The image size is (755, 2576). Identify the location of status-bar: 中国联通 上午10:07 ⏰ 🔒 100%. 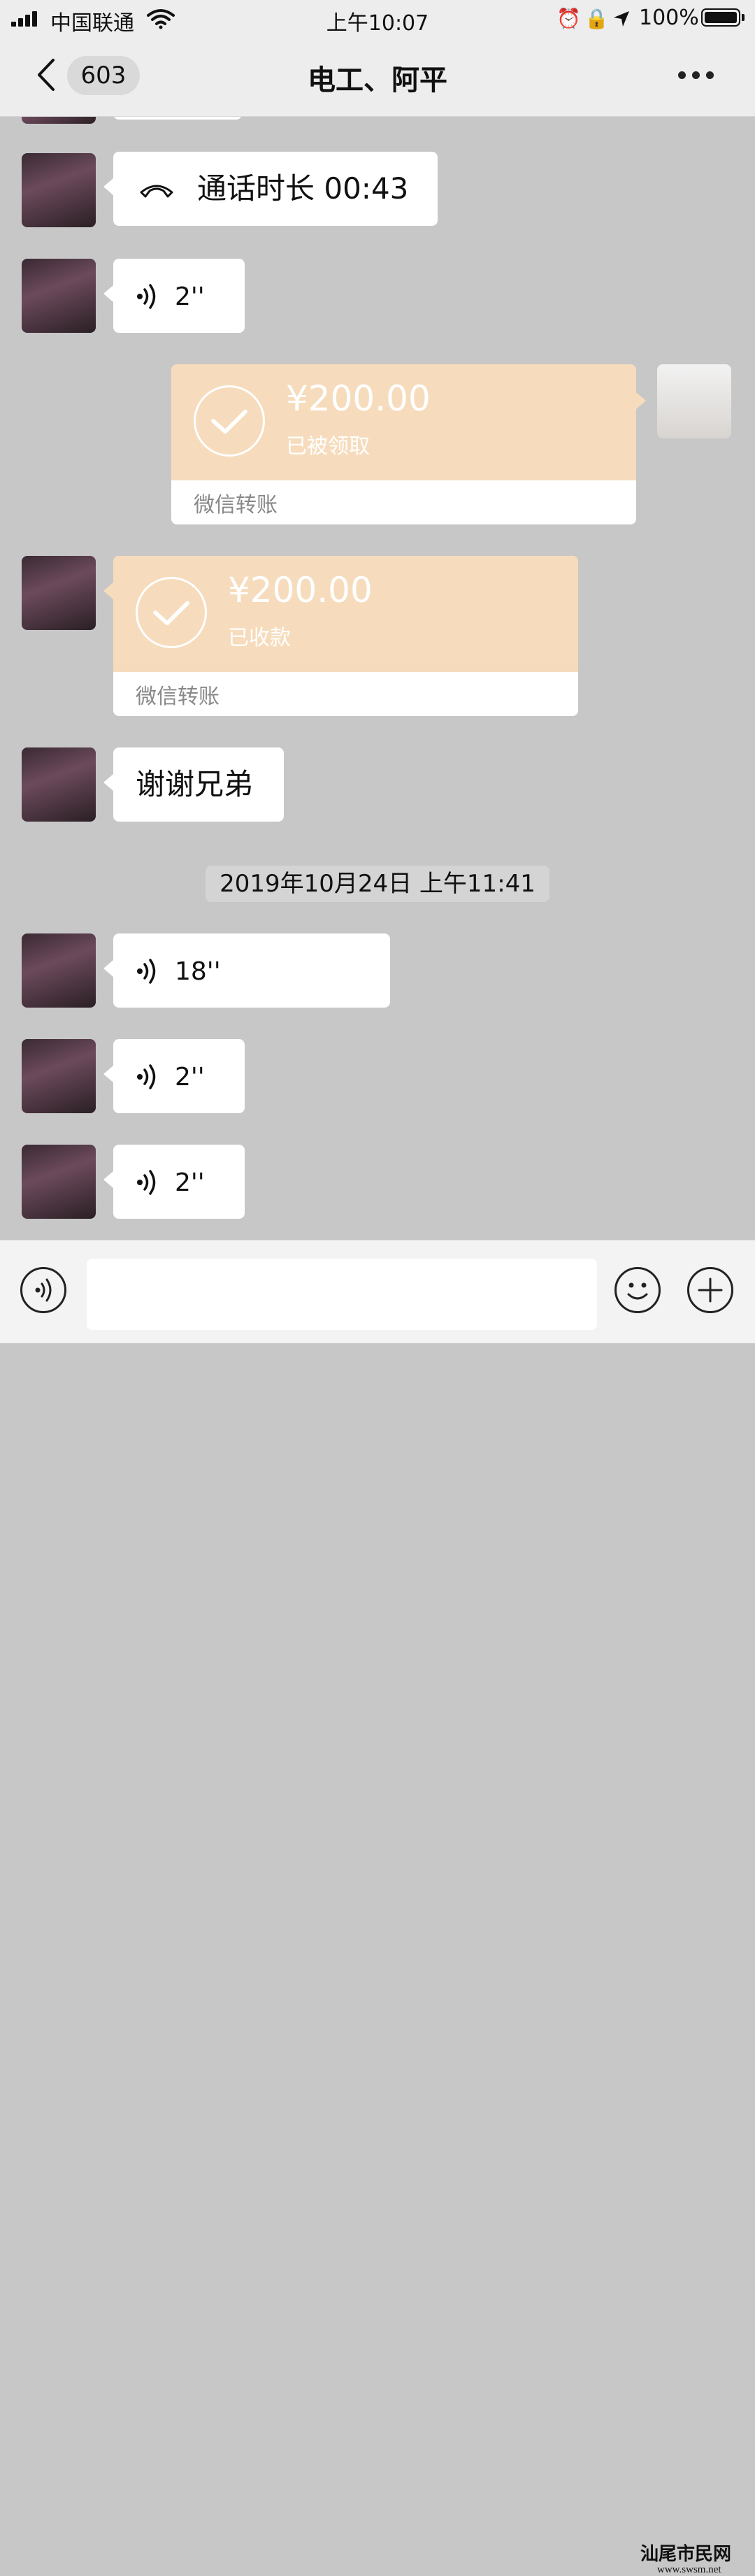
(377, 18).